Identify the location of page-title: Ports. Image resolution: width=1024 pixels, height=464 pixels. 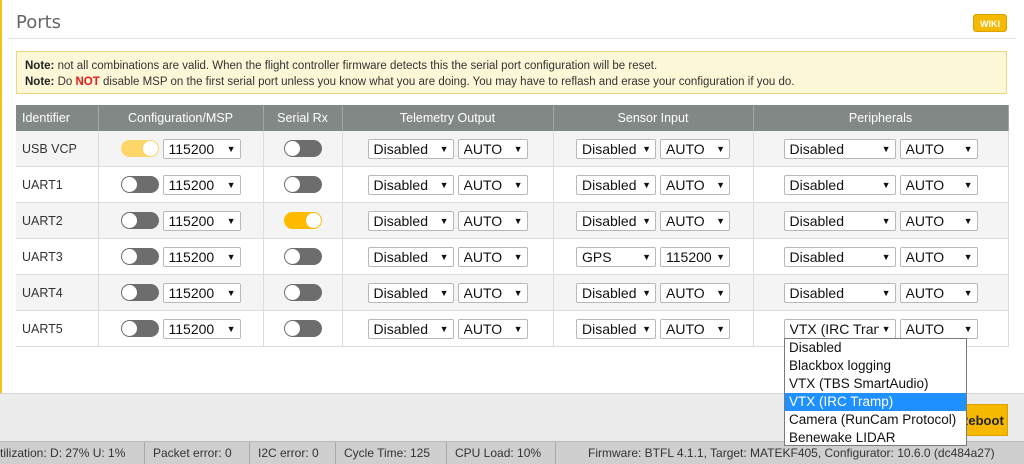
(39, 22).